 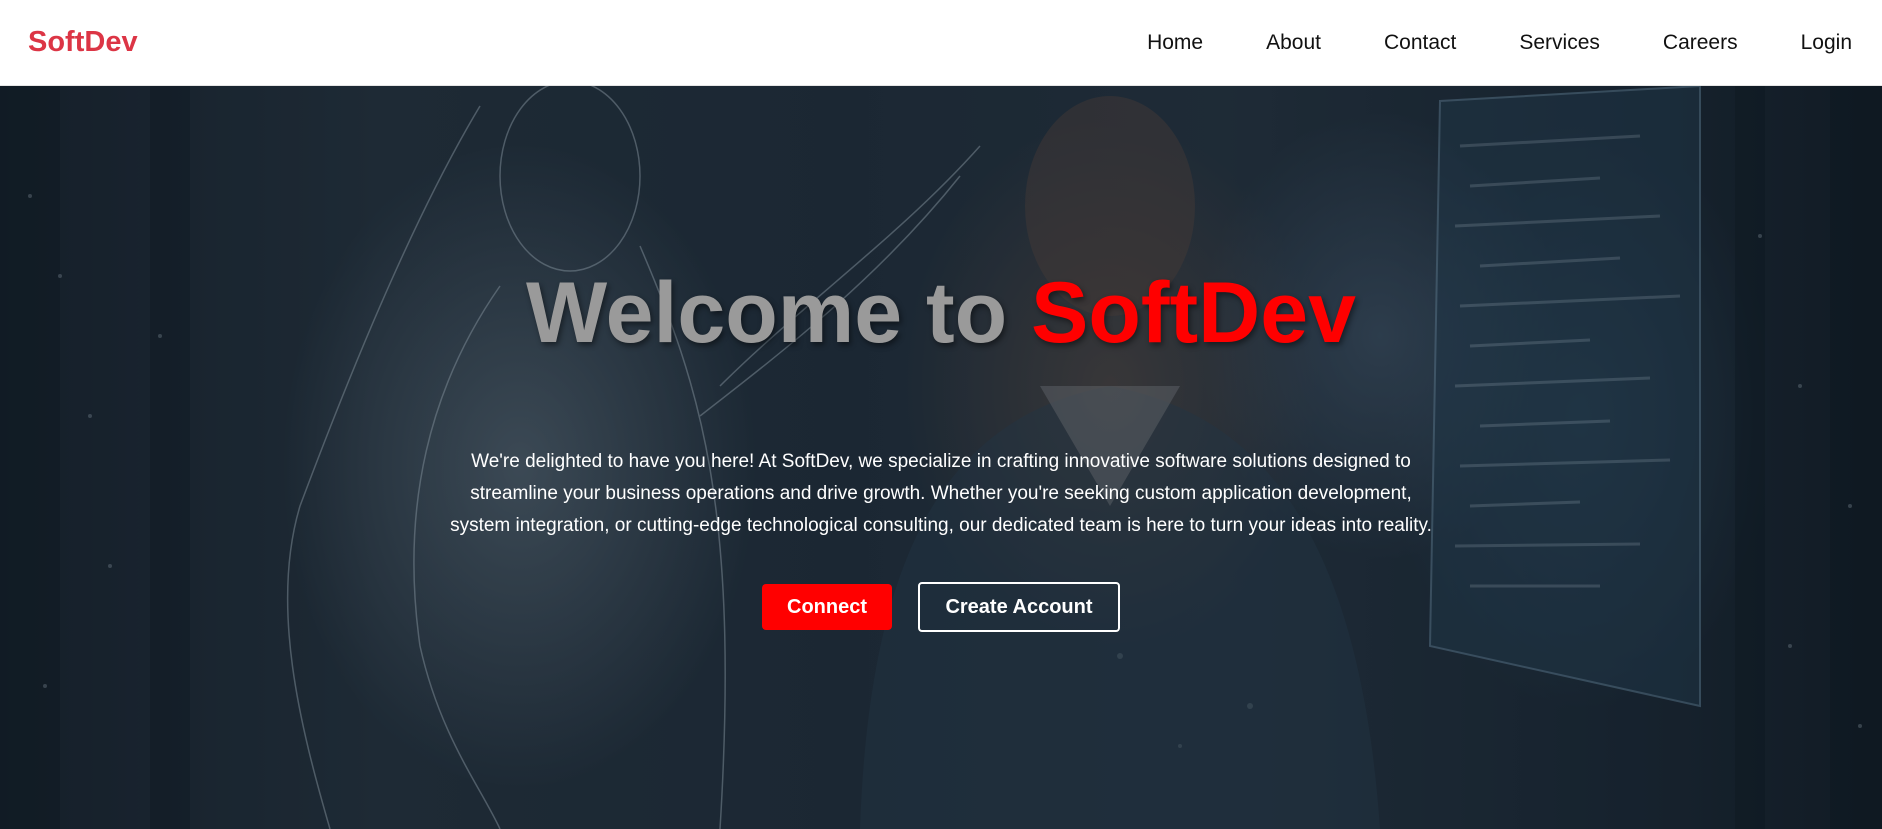 I want to click on brand-logo-link: SoftDev, so click(x=83, y=42).